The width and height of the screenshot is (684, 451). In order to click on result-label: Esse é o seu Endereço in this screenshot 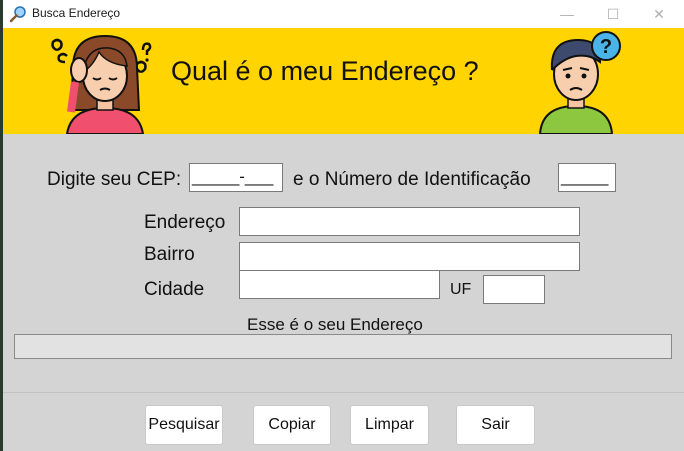, I will do `click(335, 324)`.